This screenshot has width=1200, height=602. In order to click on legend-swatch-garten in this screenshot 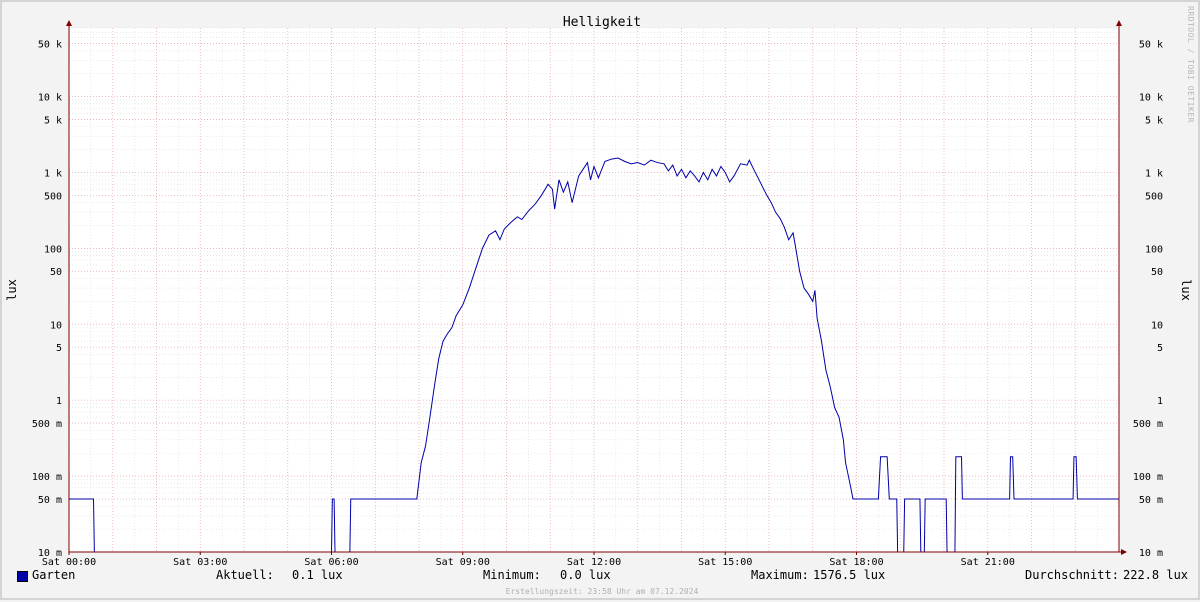, I will do `click(22, 576)`.